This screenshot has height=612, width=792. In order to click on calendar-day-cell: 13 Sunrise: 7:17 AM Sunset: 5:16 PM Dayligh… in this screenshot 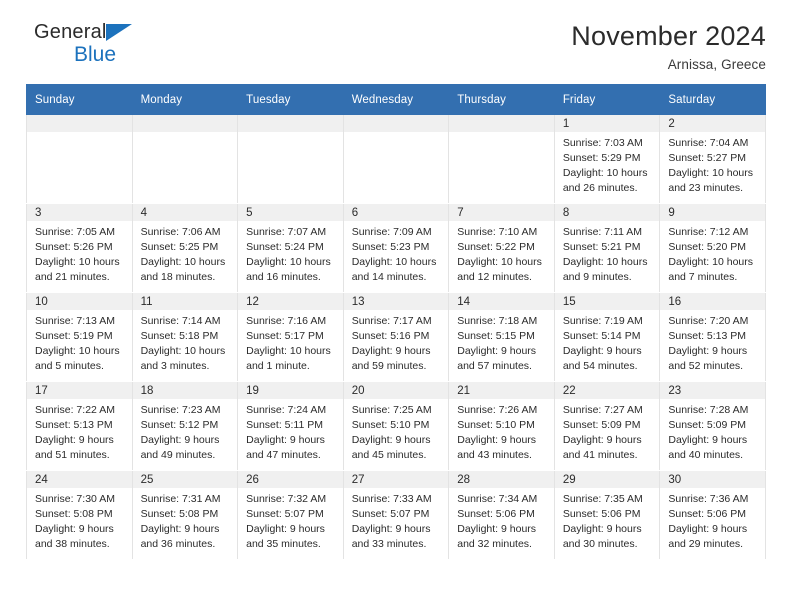, I will do `click(396, 337)`.